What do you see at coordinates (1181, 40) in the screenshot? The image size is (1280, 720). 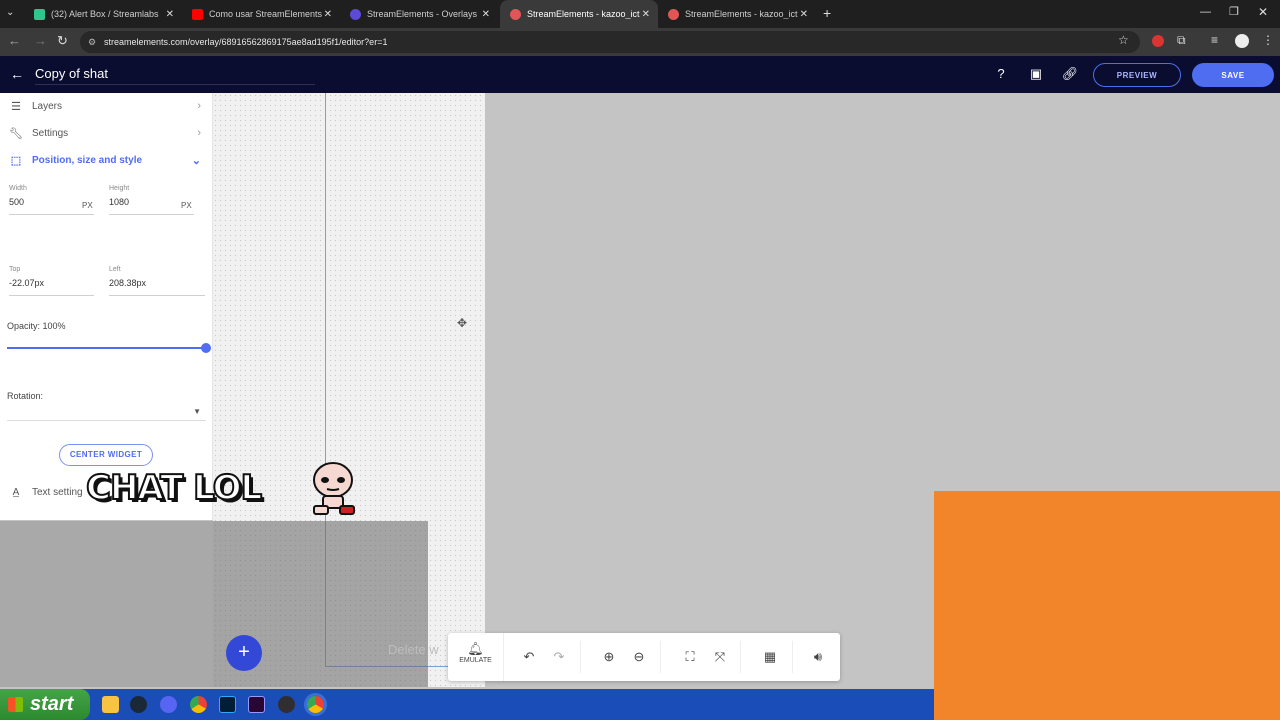 I see `extensions-puzzle-icon: ⧉` at bounding box center [1181, 40].